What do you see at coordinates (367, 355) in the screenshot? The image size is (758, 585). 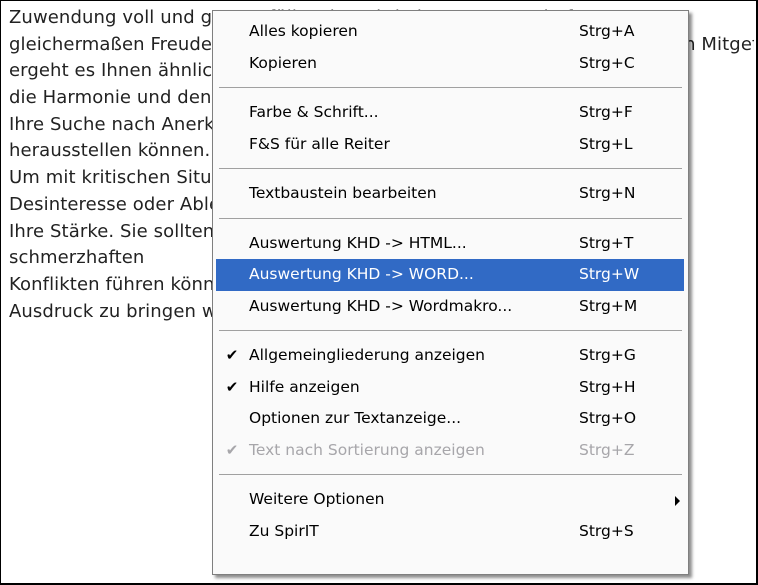 I see `menu-item-label: Allgemeingliederung anzeigen` at bounding box center [367, 355].